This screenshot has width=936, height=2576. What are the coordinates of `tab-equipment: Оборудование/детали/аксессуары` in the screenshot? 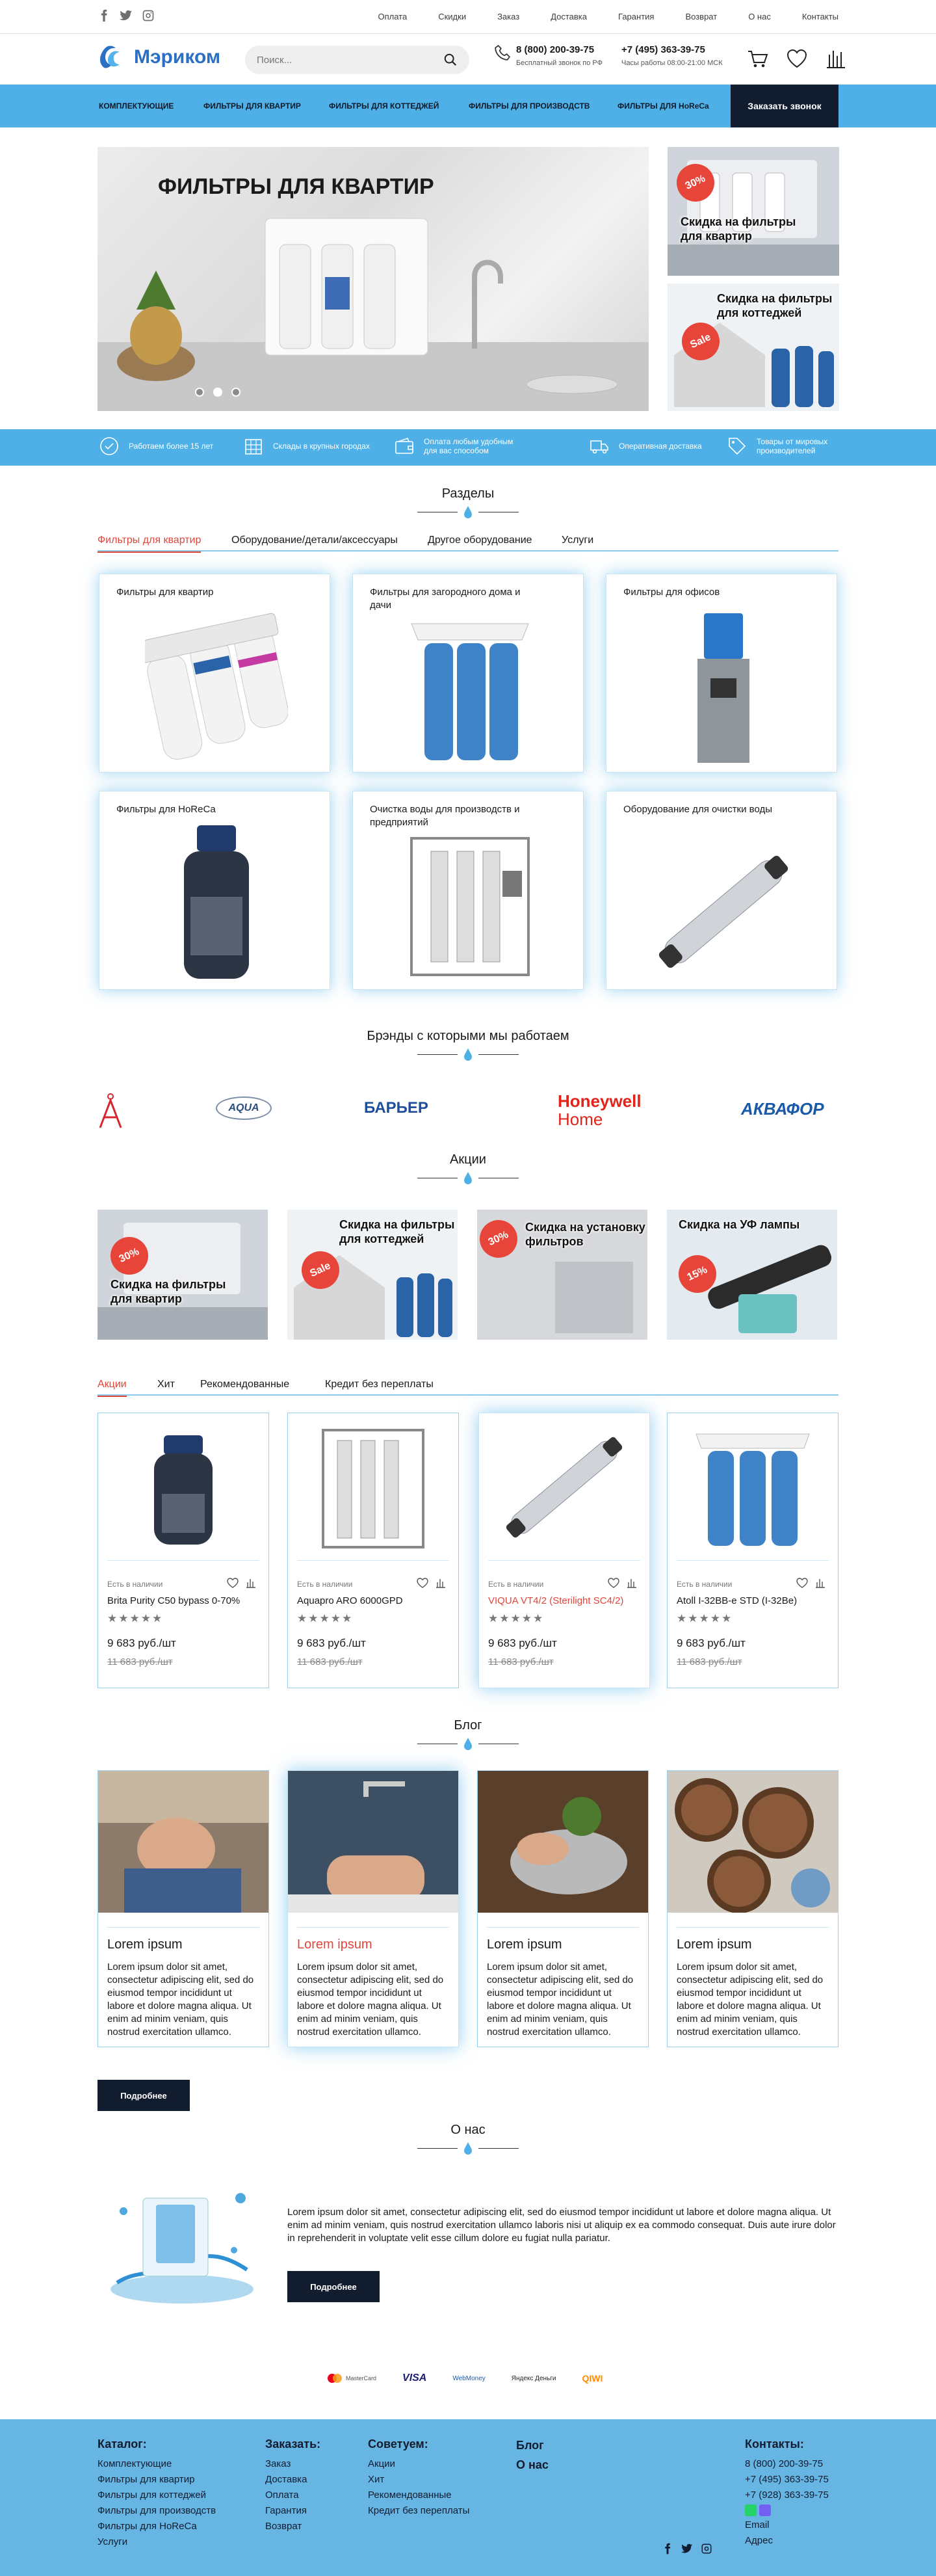 It's located at (314, 540).